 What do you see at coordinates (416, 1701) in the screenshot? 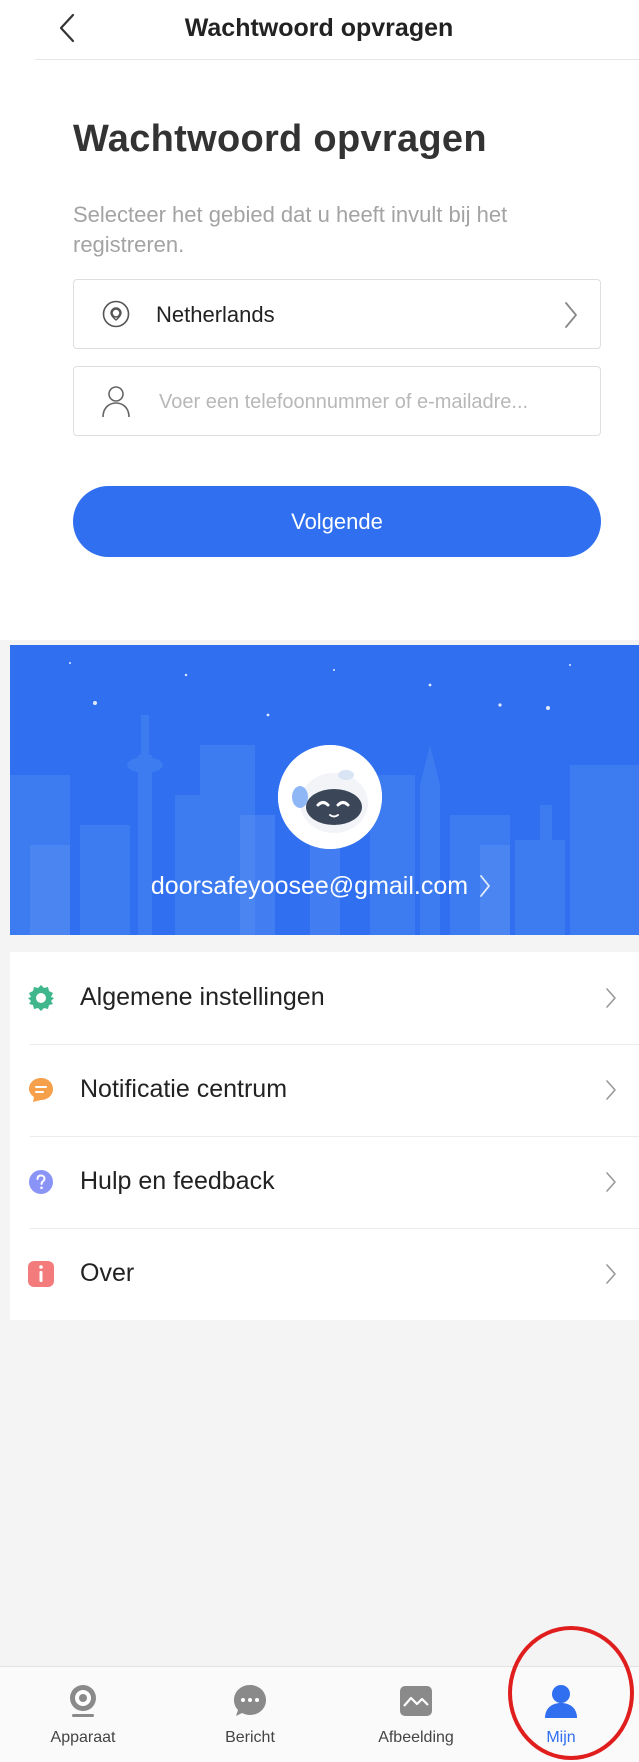
I see `image-icon` at bounding box center [416, 1701].